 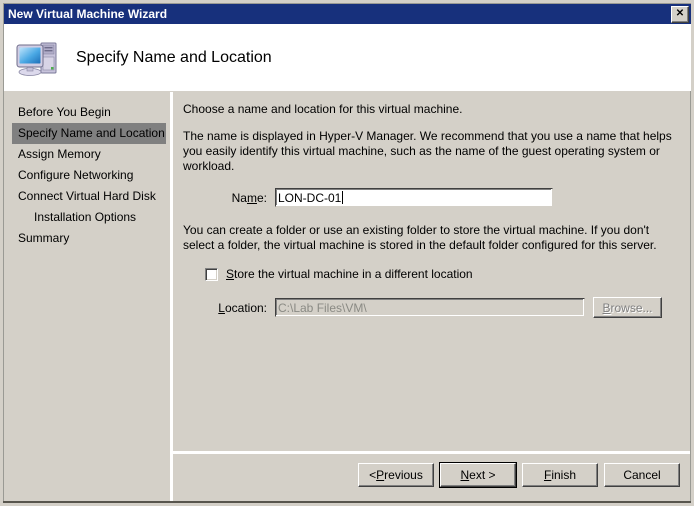 What do you see at coordinates (347, 14) in the screenshot?
I see `title-bar: New Virtual Machine Wizard ✕` at bounding box center [347, 14].